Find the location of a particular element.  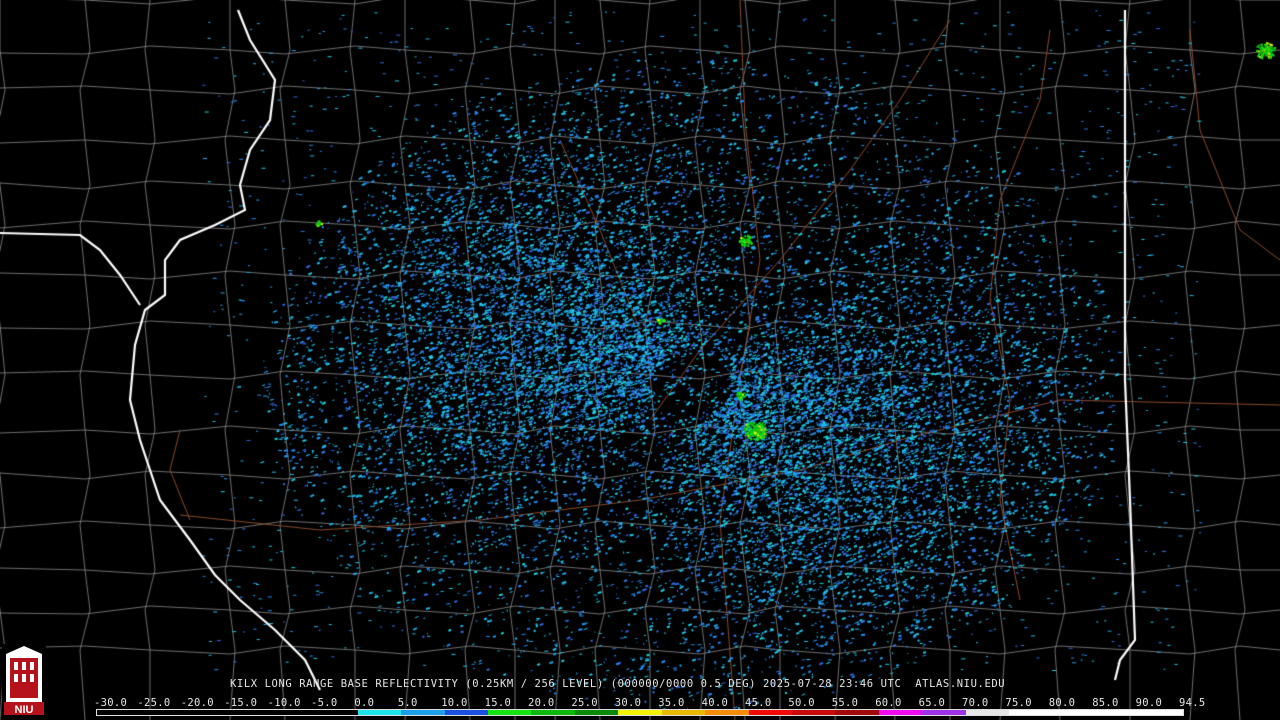

colorbar-label: 35.0 is located at coordinates (671, 703).